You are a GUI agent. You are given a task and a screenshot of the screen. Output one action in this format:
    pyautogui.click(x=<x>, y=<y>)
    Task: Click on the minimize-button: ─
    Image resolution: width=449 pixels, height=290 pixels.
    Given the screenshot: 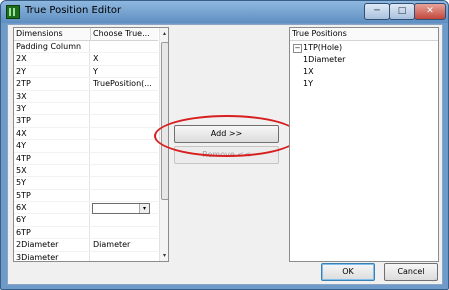 What is the action you would take?
    pyautogui.click(x=377, y=11)
    